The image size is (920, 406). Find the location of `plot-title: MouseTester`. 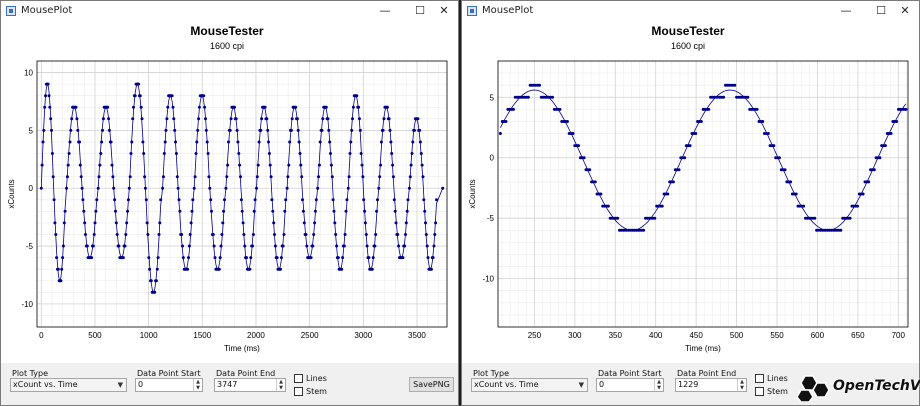

plot-title: MouseTester is located at coordinates (226, 31).